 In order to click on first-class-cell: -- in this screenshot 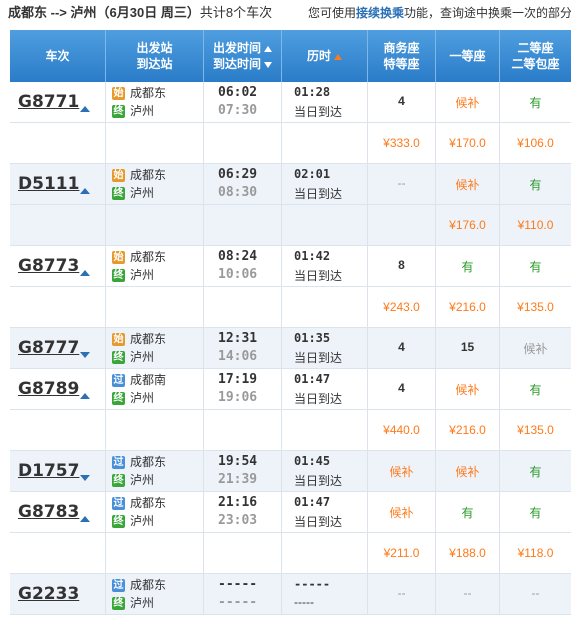, I will do `click(468, 594)`.